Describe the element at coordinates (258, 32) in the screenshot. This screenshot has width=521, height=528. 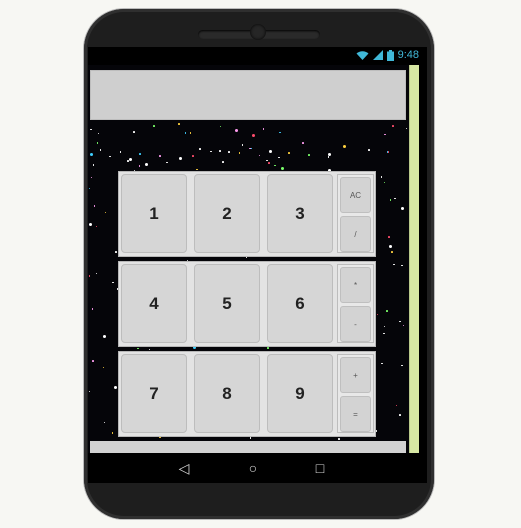
I see `front-camera` at that location.